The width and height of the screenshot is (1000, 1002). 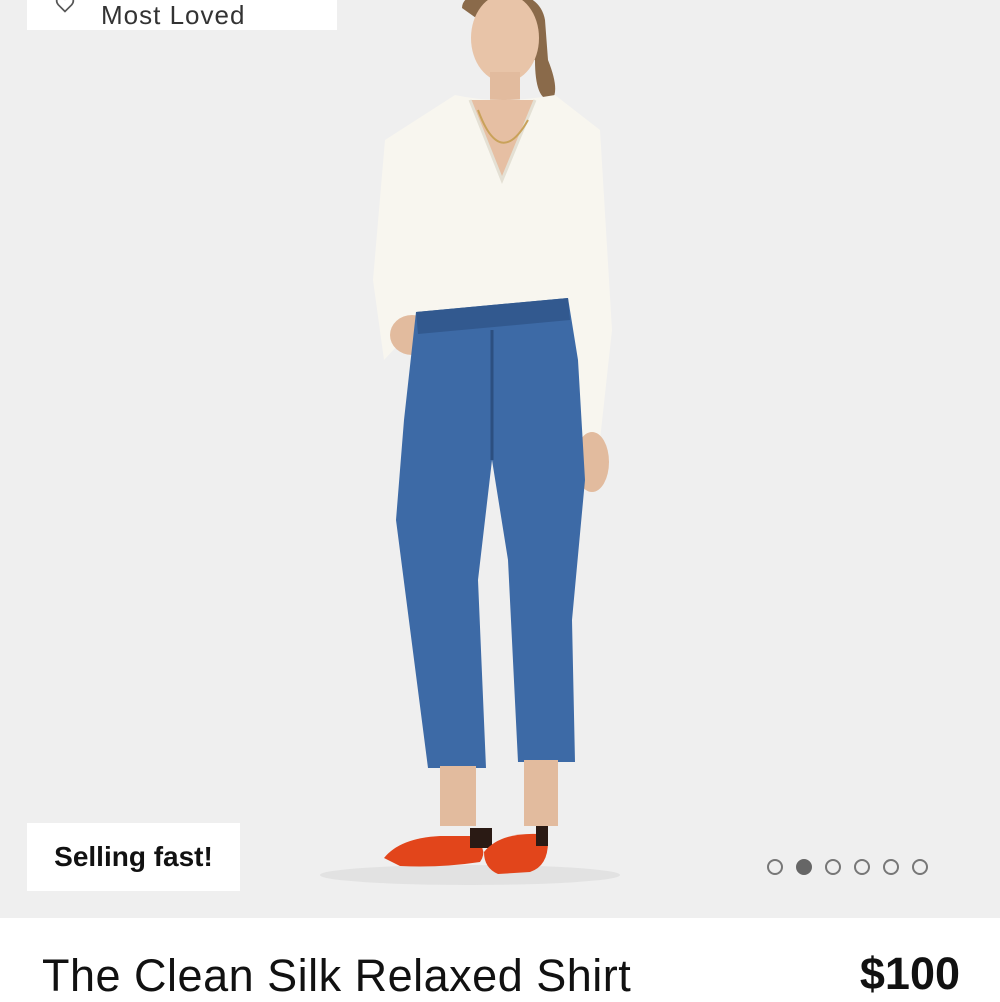 What do you see at coordinates (847, 867) in the screenshot?
I see `carousel-pagination` at bounding box center [847, 867].